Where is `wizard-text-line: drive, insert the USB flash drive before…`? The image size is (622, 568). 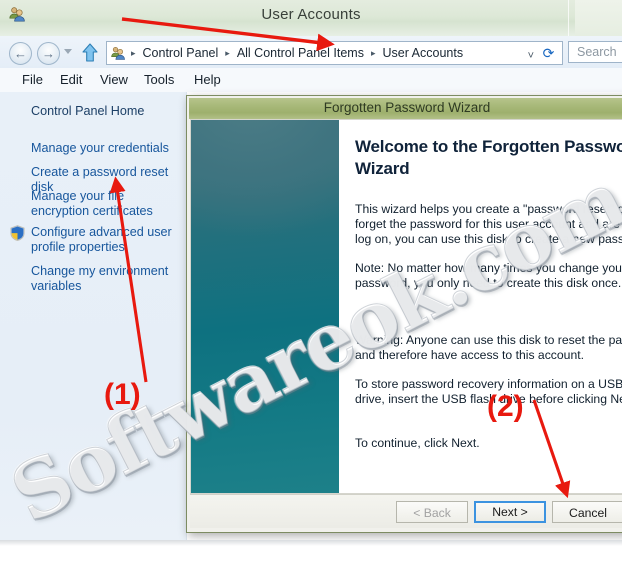
wizard-text-line: drive, insert the USB flash drive before… is located at coordinates (488, 399).